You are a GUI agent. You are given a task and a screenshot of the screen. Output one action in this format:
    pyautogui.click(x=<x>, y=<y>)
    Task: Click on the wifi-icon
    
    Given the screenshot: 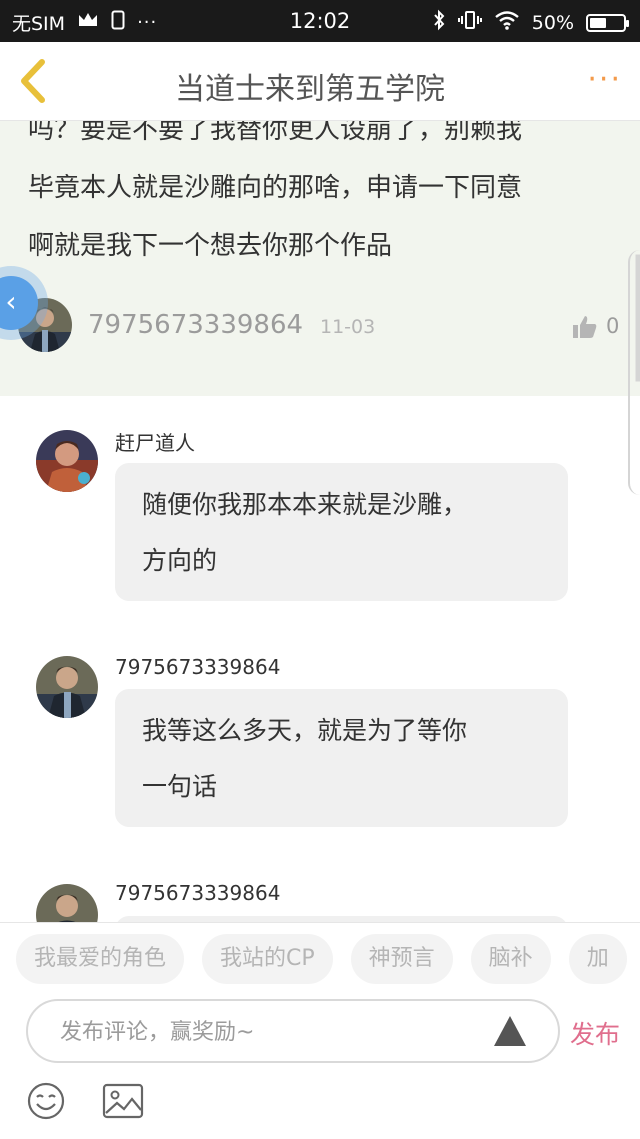 What is the action you would take?
    pyautogui.click(x=507, y=22)
    